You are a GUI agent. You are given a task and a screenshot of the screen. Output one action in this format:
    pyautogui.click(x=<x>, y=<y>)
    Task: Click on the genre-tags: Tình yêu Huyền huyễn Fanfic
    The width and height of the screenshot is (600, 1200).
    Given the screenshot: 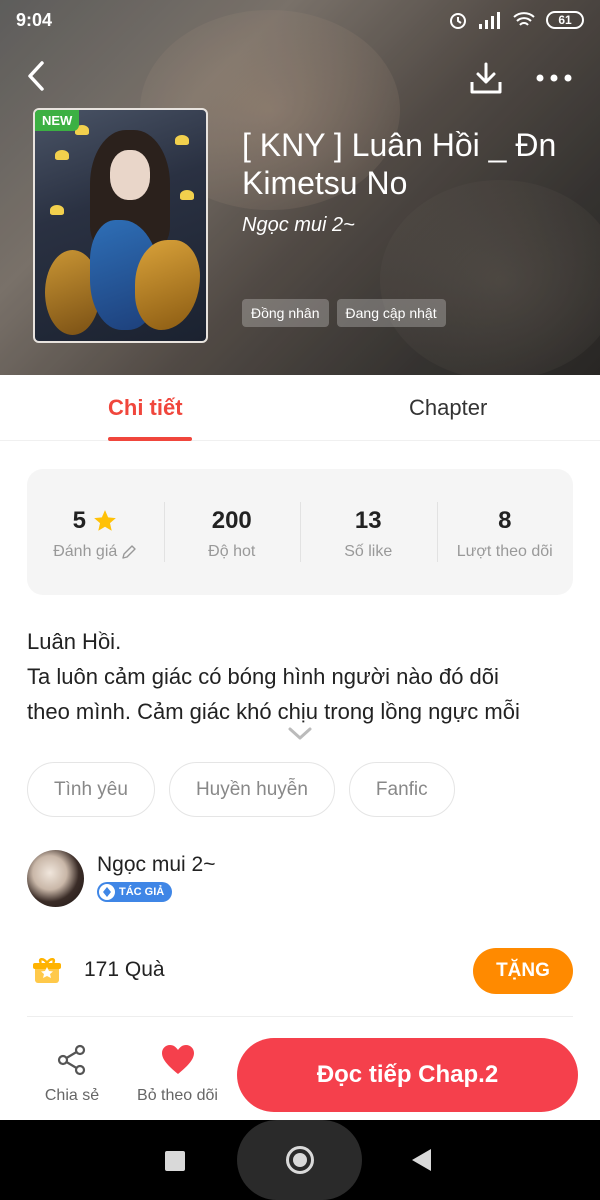 What is the action you would take?
    pyautogui.click(x=241, y=789)
    